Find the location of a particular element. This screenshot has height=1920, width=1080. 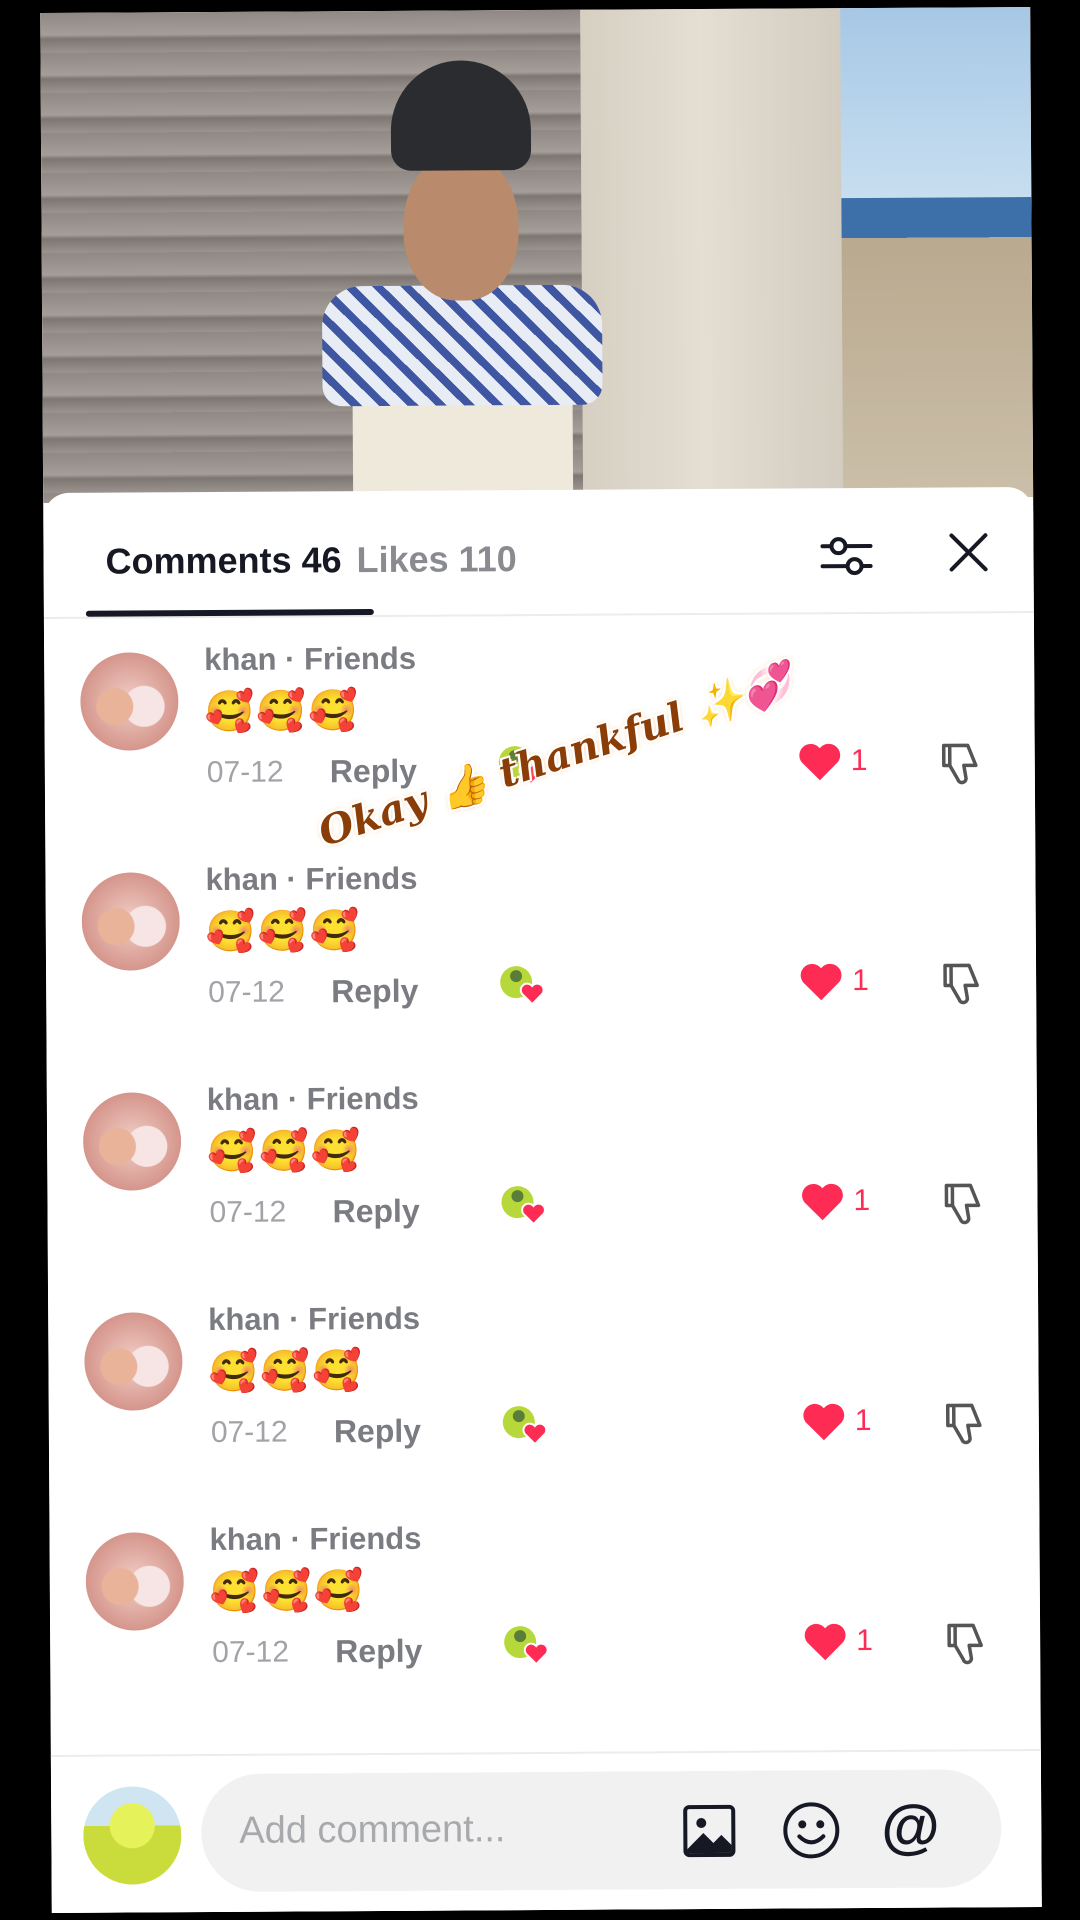

video-person is located at coordinates (451, 277).